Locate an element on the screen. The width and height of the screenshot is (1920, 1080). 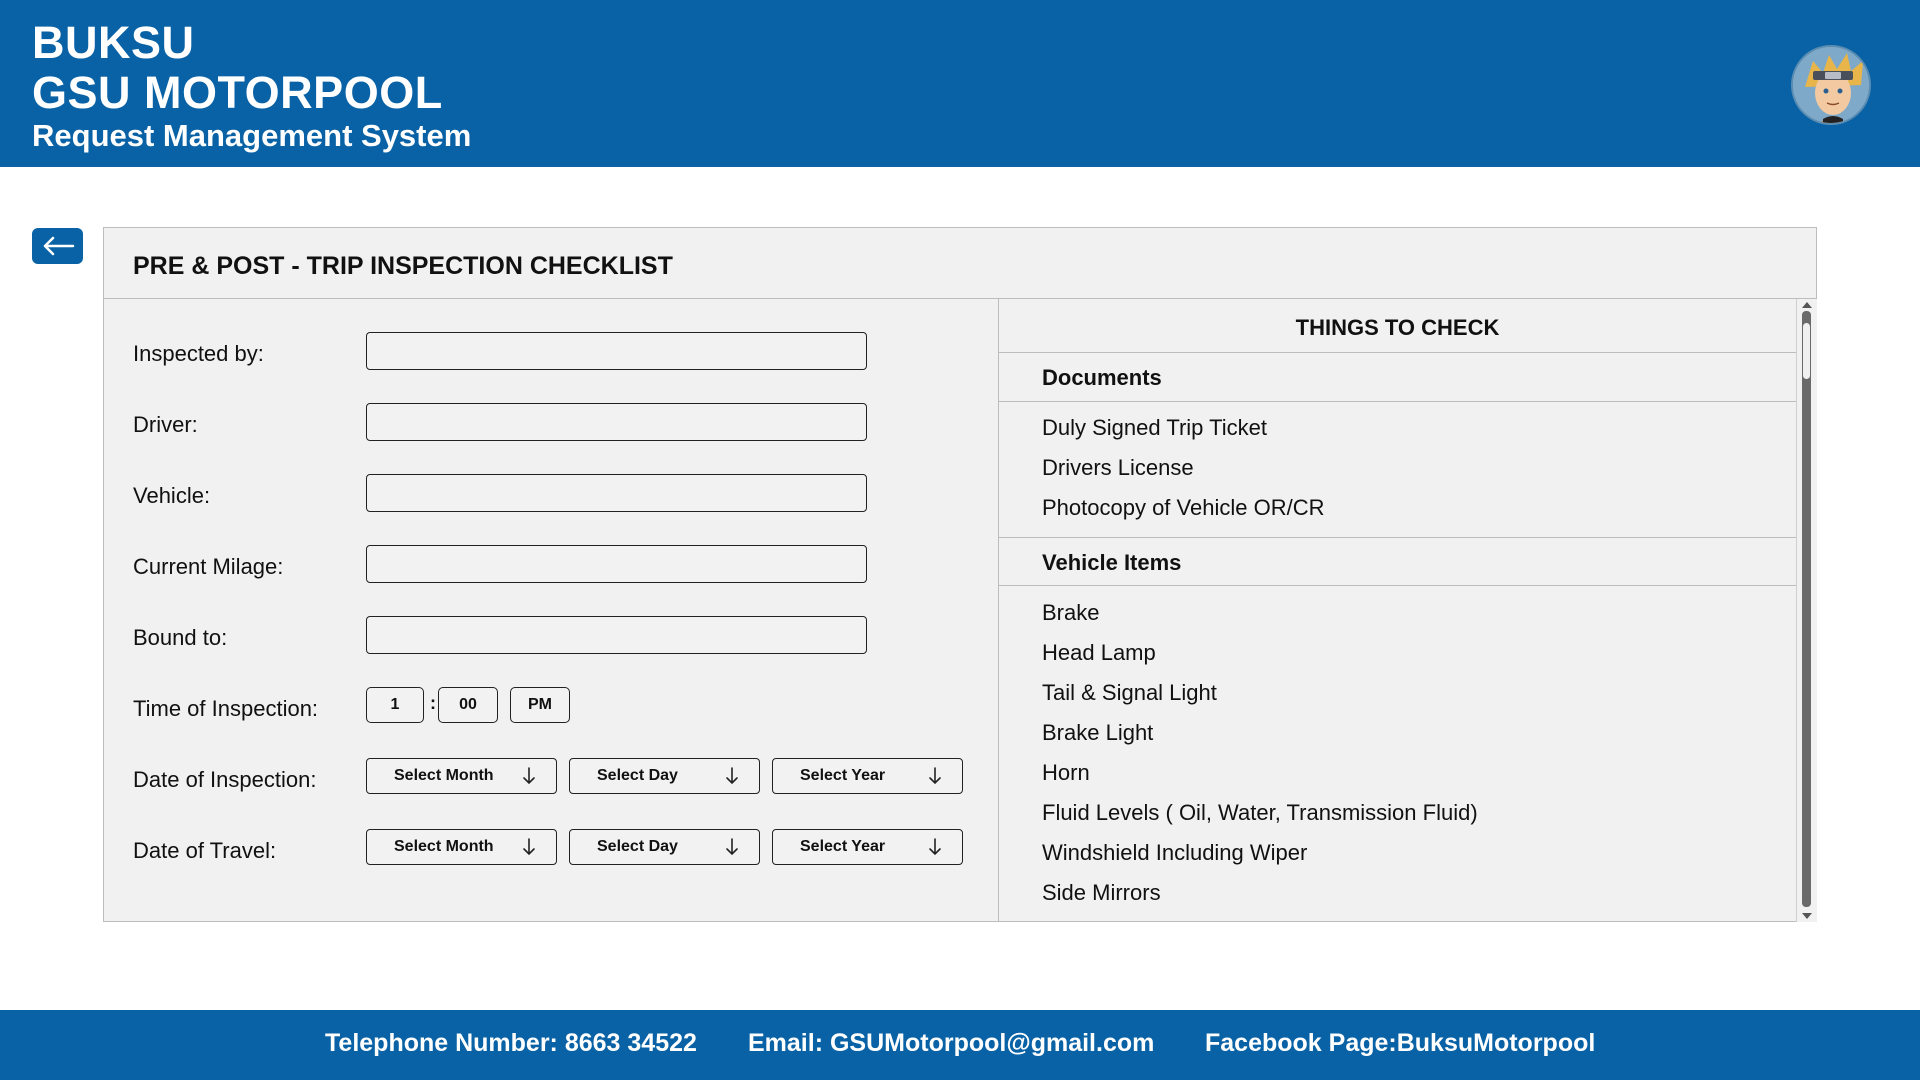
driver-label: Driver: is located at coordinates (165, 424).